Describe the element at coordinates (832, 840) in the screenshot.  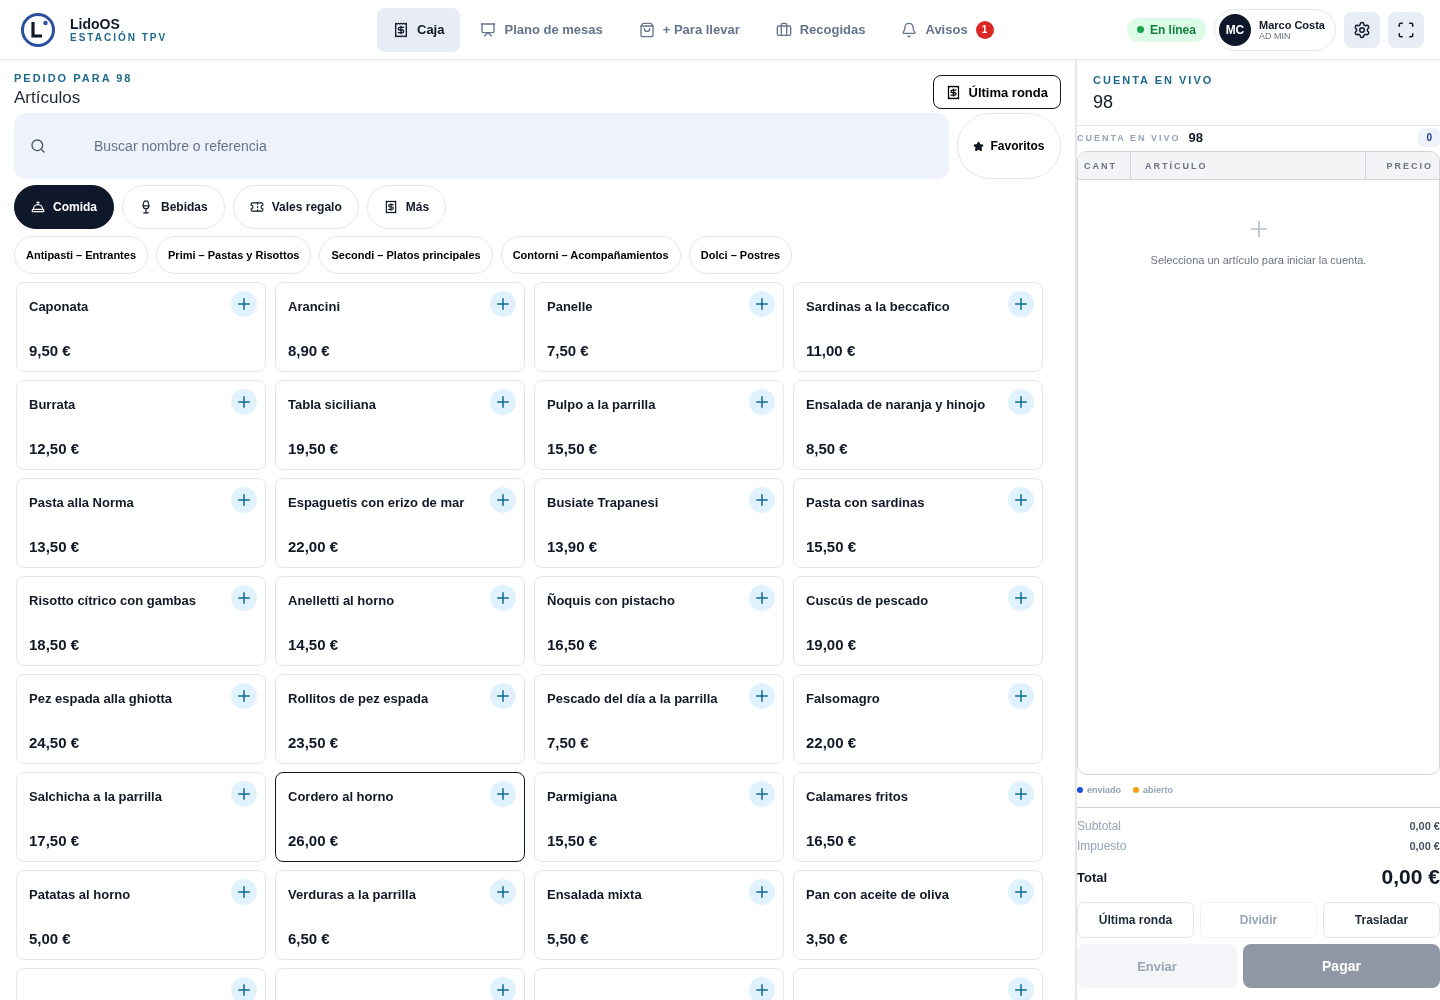
I see `product-price: 16,50 €` at that location.